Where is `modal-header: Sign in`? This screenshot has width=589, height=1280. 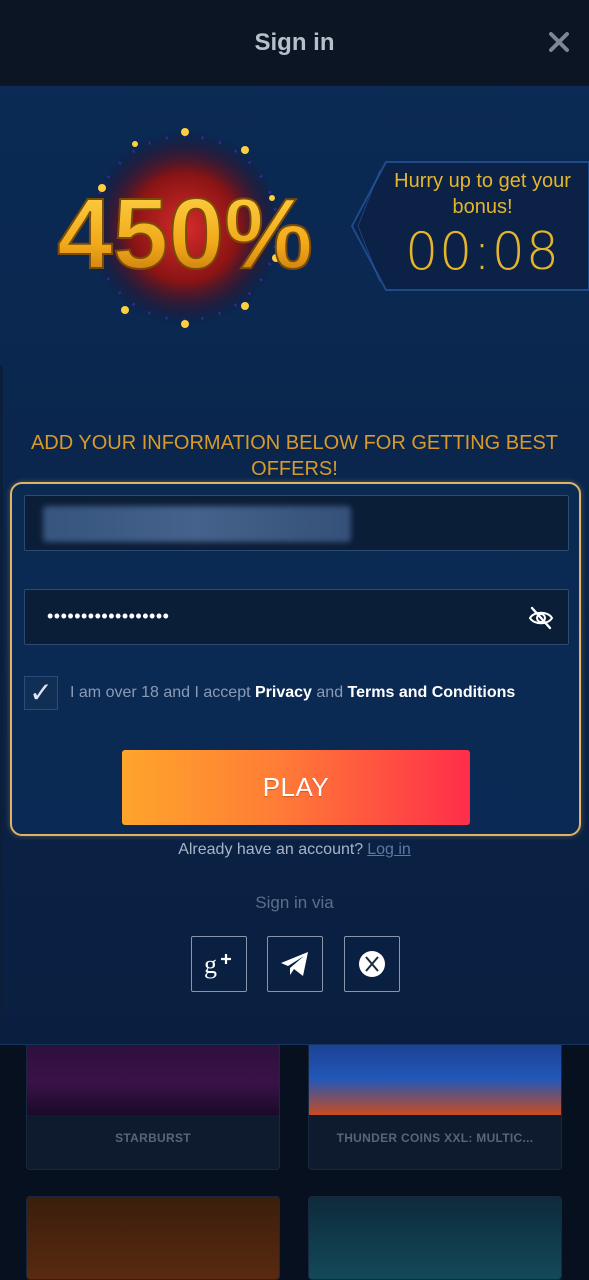
modal-header: Sign in is located at coordinates (294, 43).